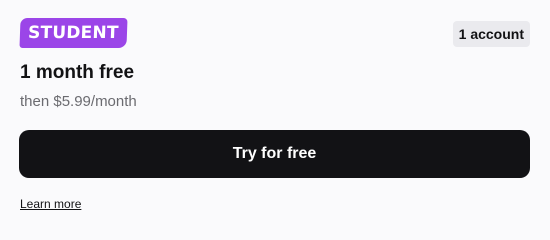  Describe the element at coordinates (491, 34) in the screenshot. I see `accounts-badge: 1 account` at that location.